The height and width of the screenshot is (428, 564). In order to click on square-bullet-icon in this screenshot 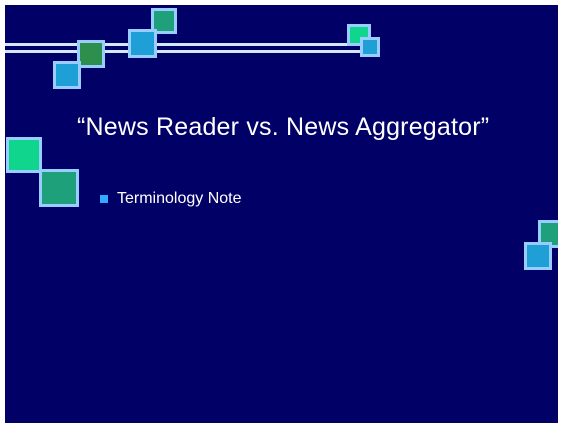, I will do `click(104, 199)`.